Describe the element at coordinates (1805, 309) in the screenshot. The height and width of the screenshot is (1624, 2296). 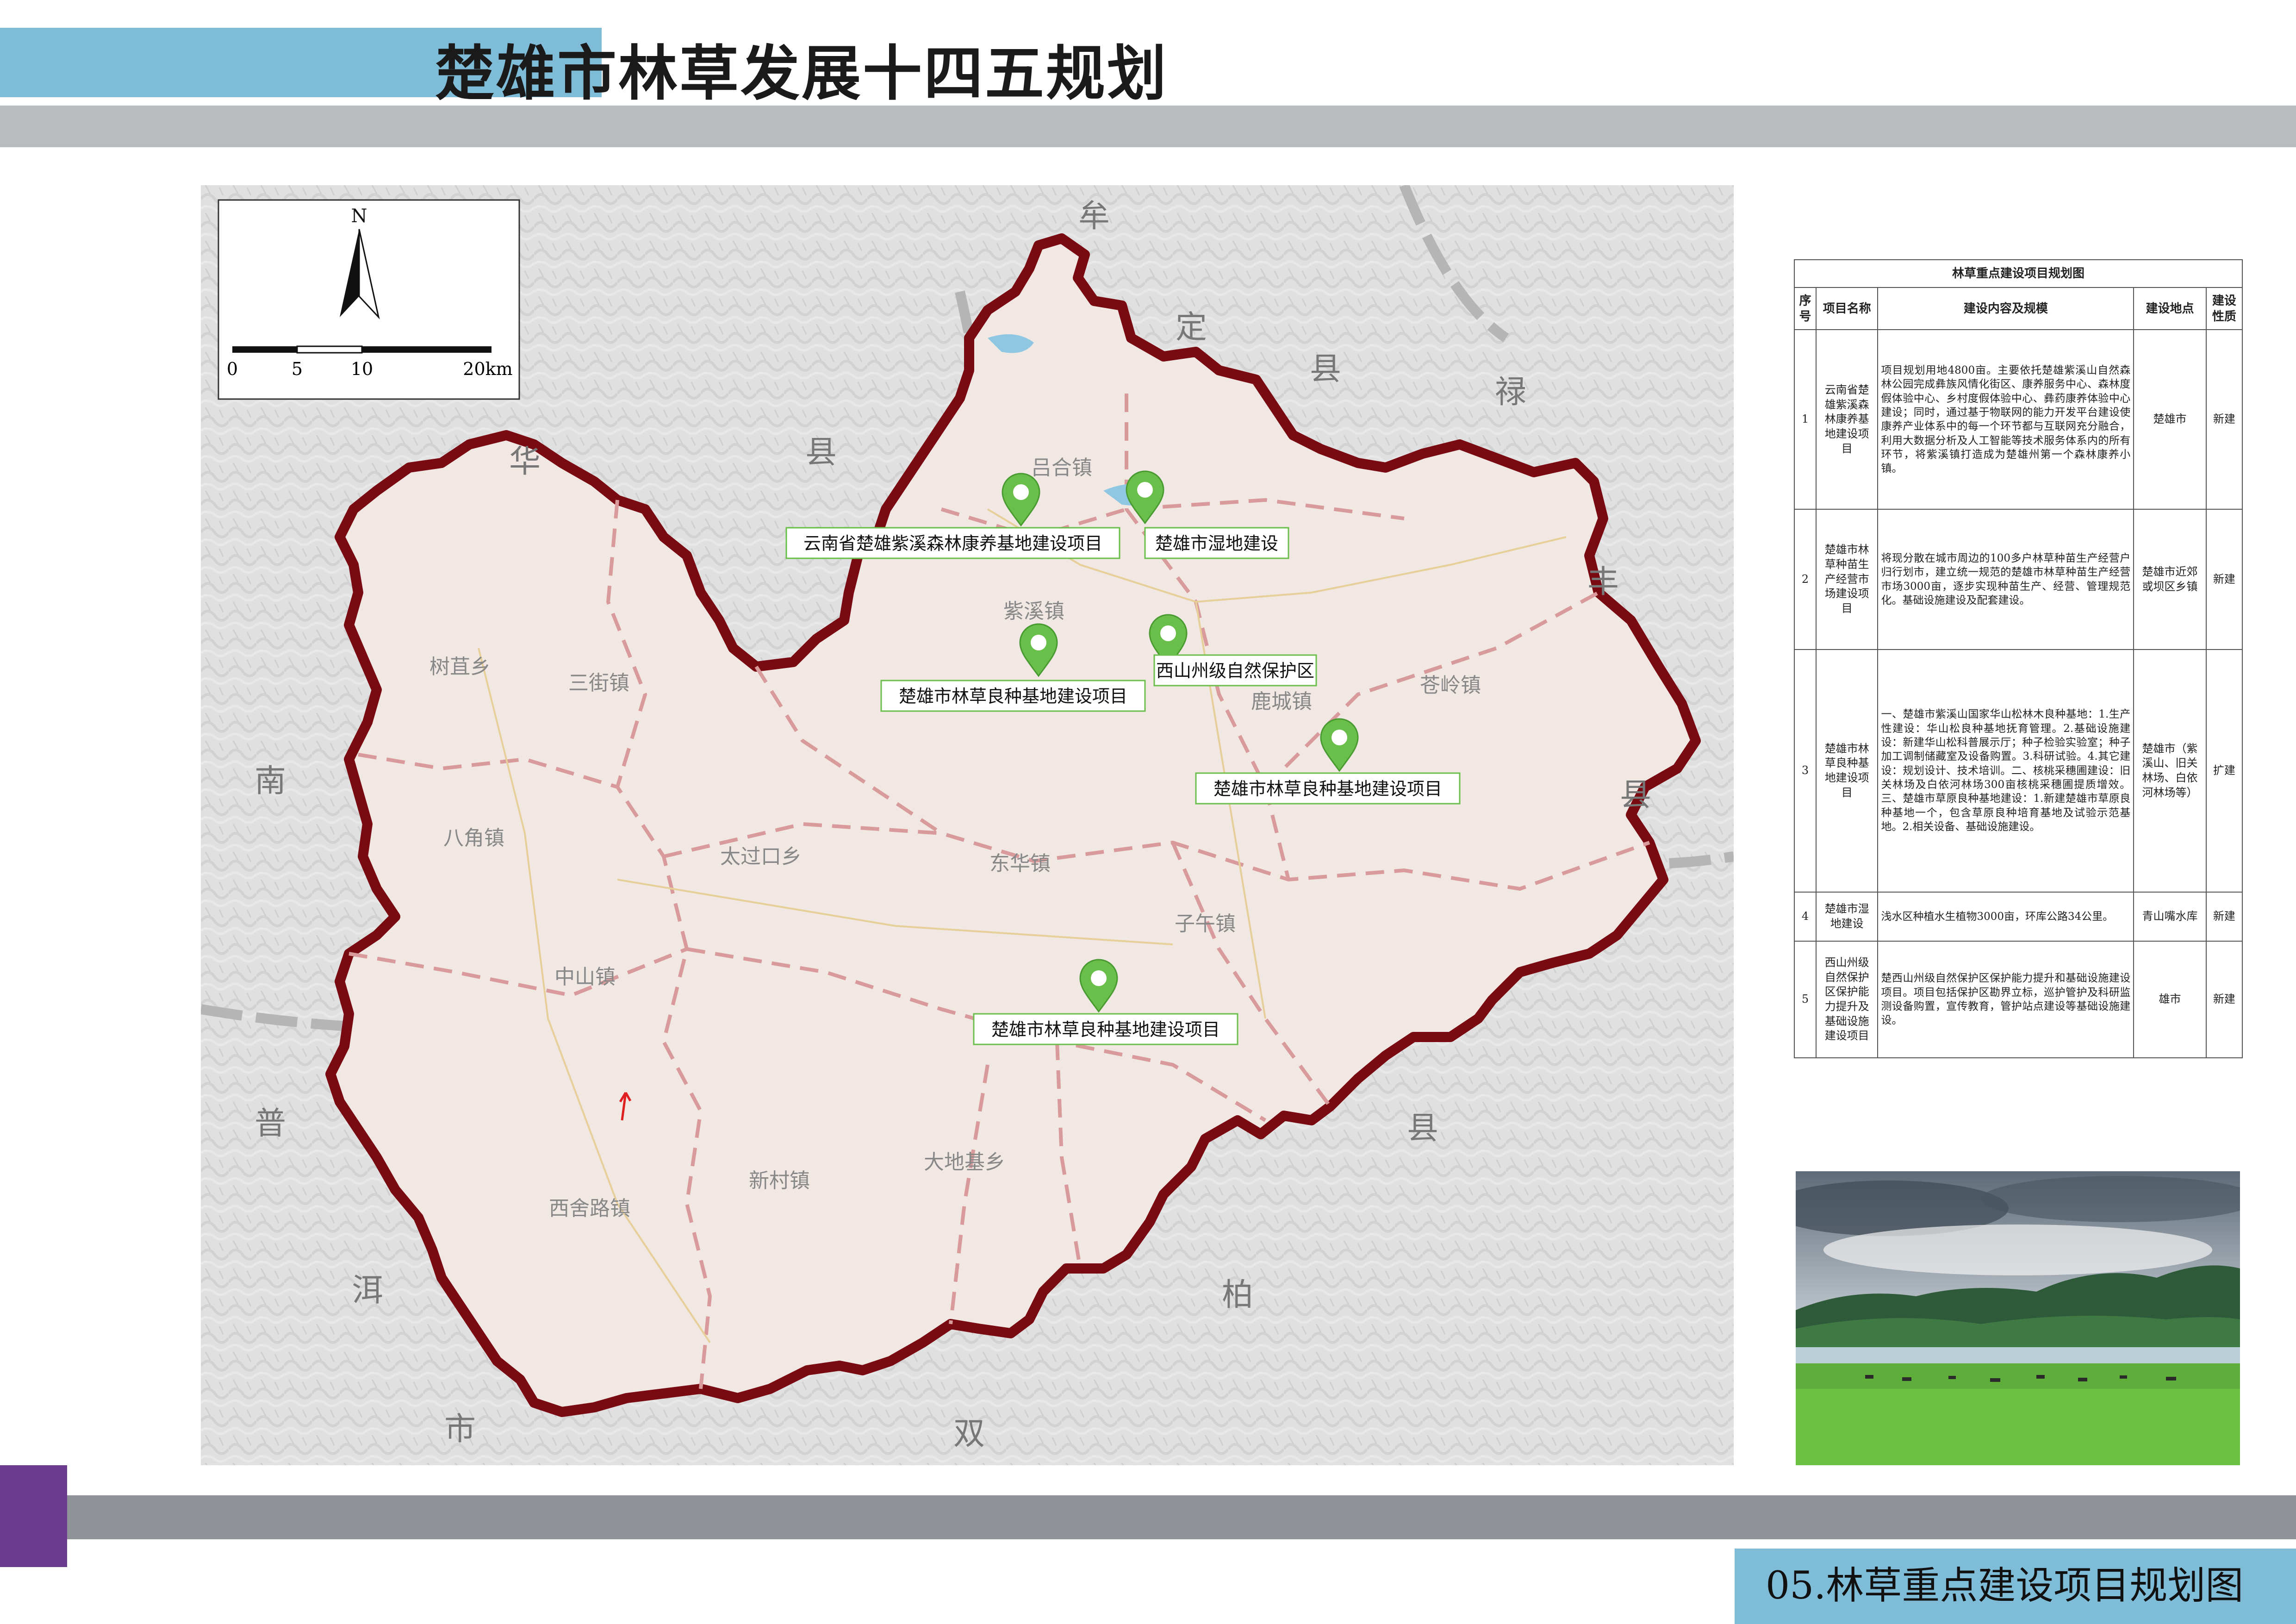
I see `column-header: 序号` at that location.